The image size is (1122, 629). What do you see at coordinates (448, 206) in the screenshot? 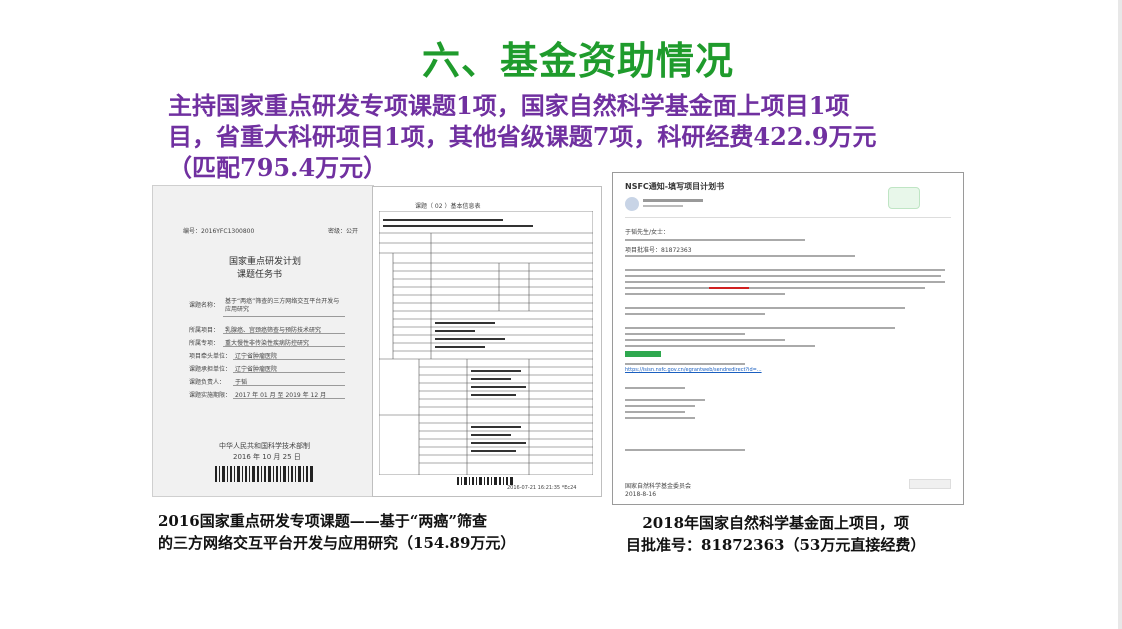
I see `table-header: 课题（ 02 ）基本信息表` at bounding box center [448, 206].